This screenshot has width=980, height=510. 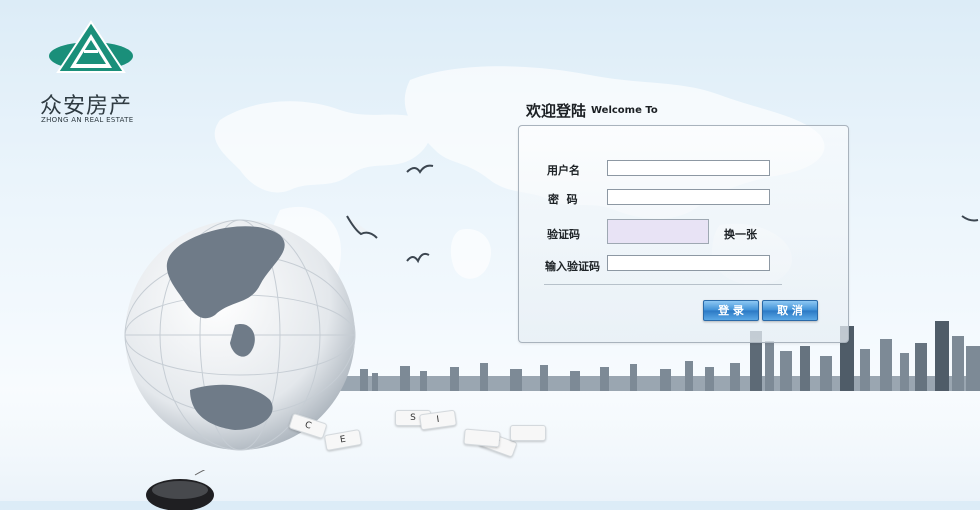 I want to click on username-input, so click(x=688, y=168).